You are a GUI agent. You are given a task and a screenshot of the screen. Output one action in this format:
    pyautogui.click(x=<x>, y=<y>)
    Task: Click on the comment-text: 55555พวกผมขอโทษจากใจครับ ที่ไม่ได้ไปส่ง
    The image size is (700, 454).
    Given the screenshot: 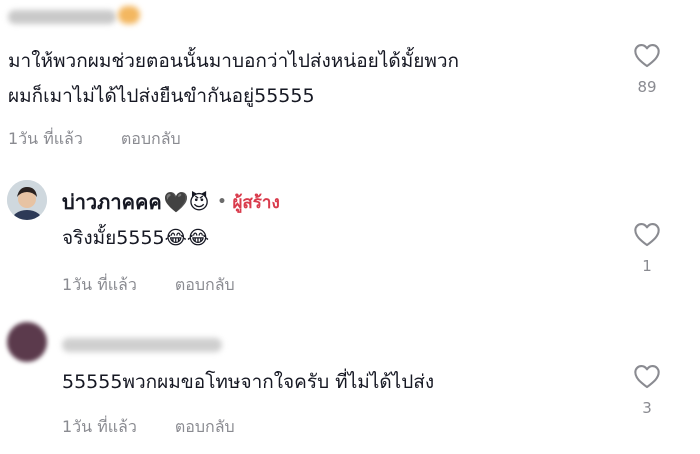 What is the action you would take?
    pyautogui.click(x=248, y=382)
    